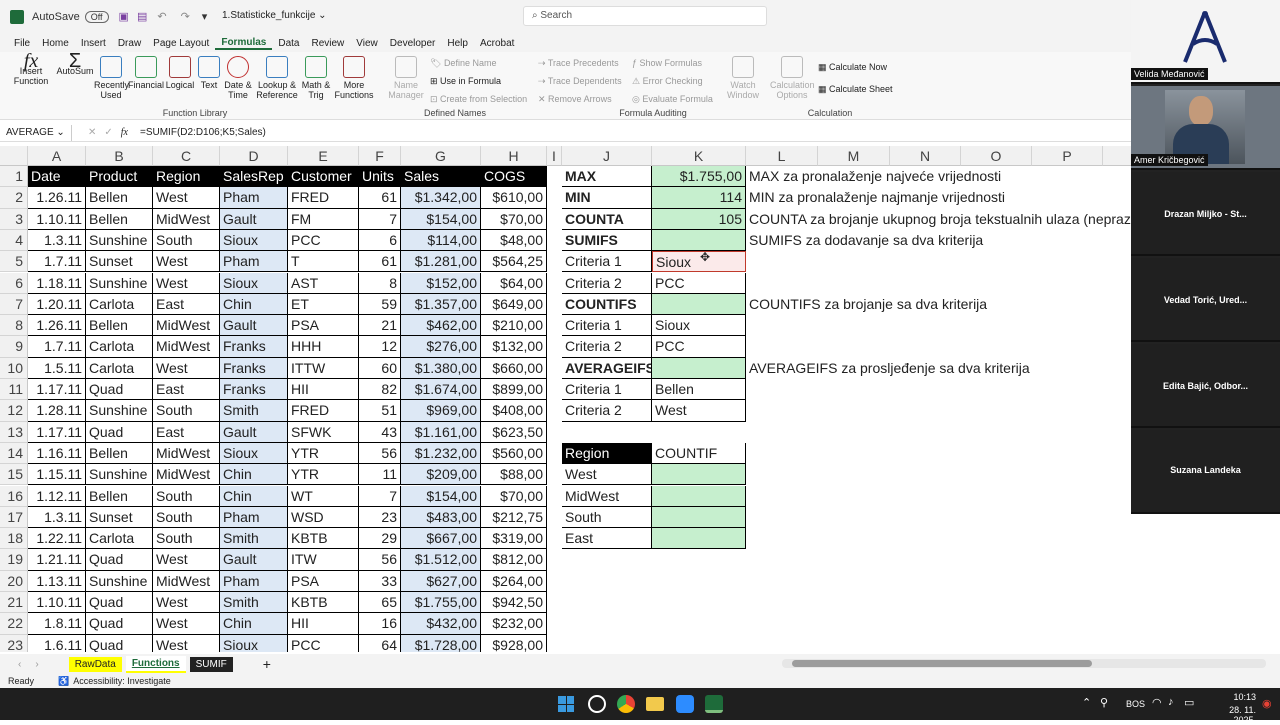 This screenshot has height=725, width=1280. I want to click on row-header: 19, so click(14, 560).